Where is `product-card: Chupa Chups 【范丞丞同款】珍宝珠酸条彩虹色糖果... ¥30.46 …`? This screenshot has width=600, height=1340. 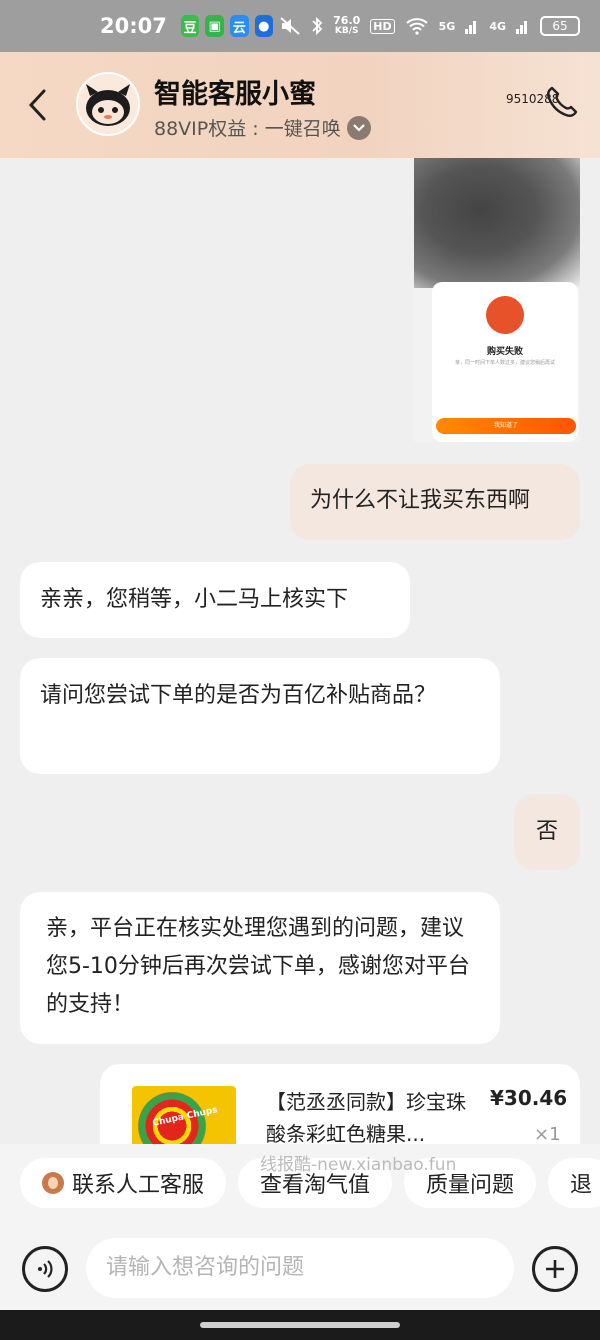 product-card: Chupa Chups 【范丞丞同款】珍宝珠酸条彩虹色糖果... ¥30.46 … is located at coordinates (340, 1109).